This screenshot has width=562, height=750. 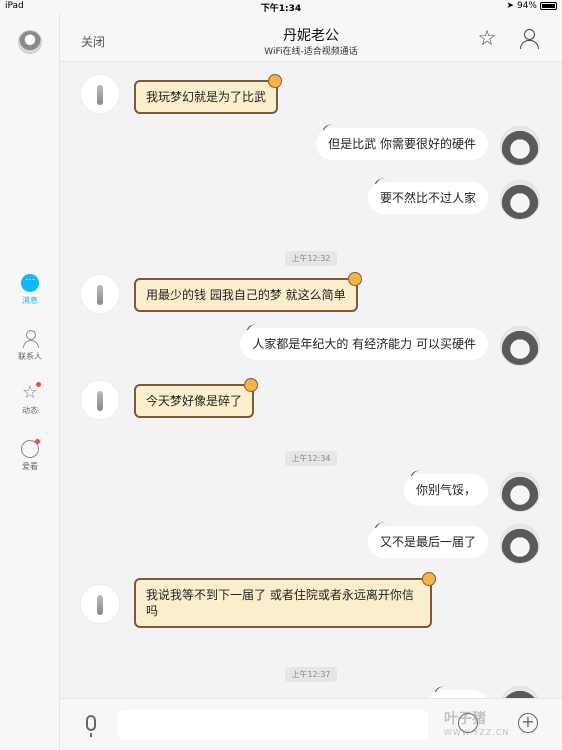 What do you see at coordinates (30, 42) in the screenshot?
I see `my-avatar` at bounding box center [30, 42].